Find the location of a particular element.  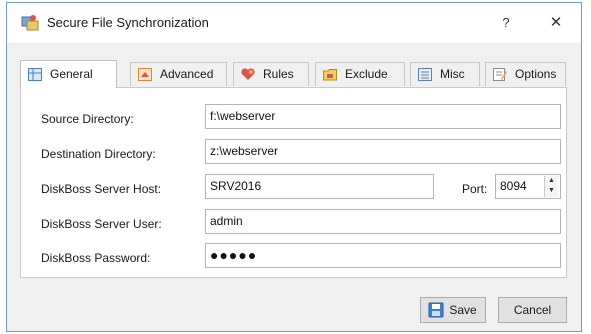

advanced-icon is located at coordinates (145, 74).